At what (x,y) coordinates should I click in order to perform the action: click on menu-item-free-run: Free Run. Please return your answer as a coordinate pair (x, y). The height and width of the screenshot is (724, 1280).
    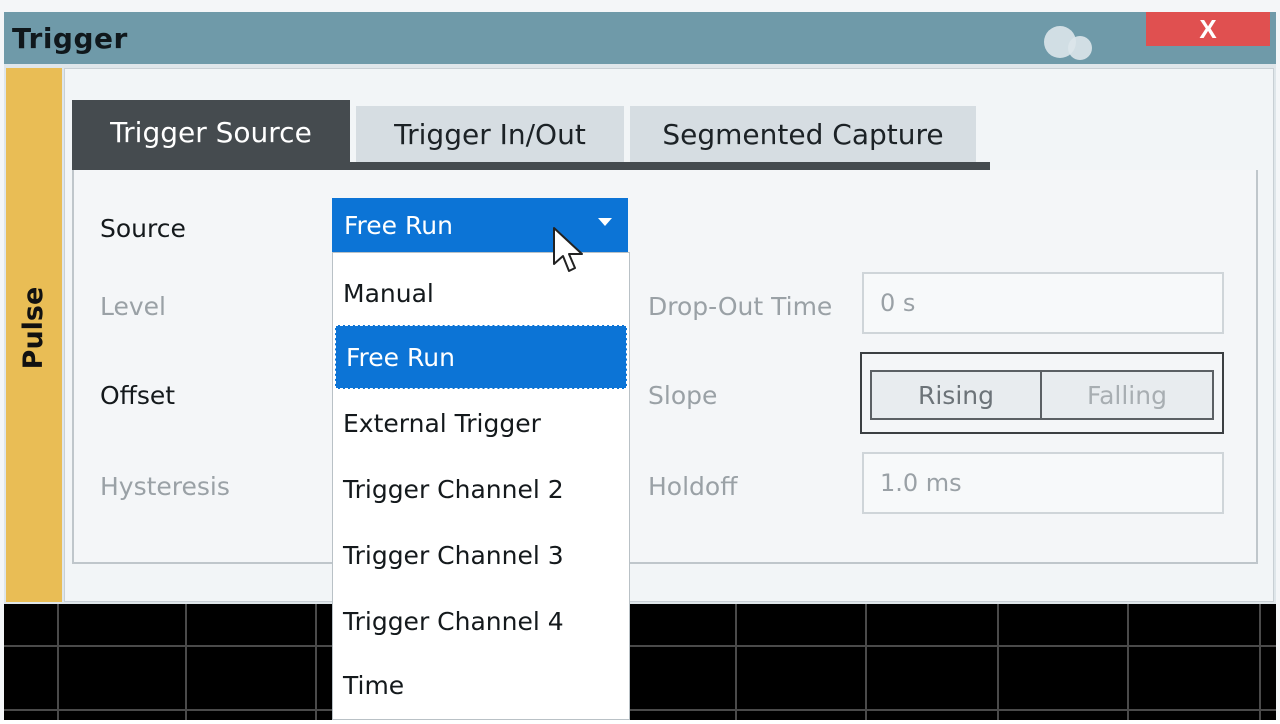
    Looking at the image, I should click on (481, 357).